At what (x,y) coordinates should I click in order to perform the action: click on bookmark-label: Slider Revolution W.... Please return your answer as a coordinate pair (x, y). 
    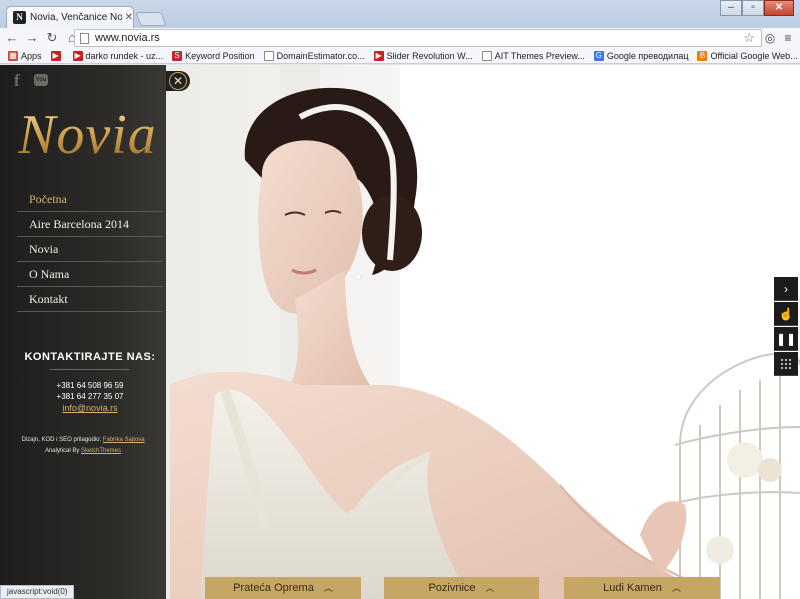
    Looking at the image, I should click on (429, 55).